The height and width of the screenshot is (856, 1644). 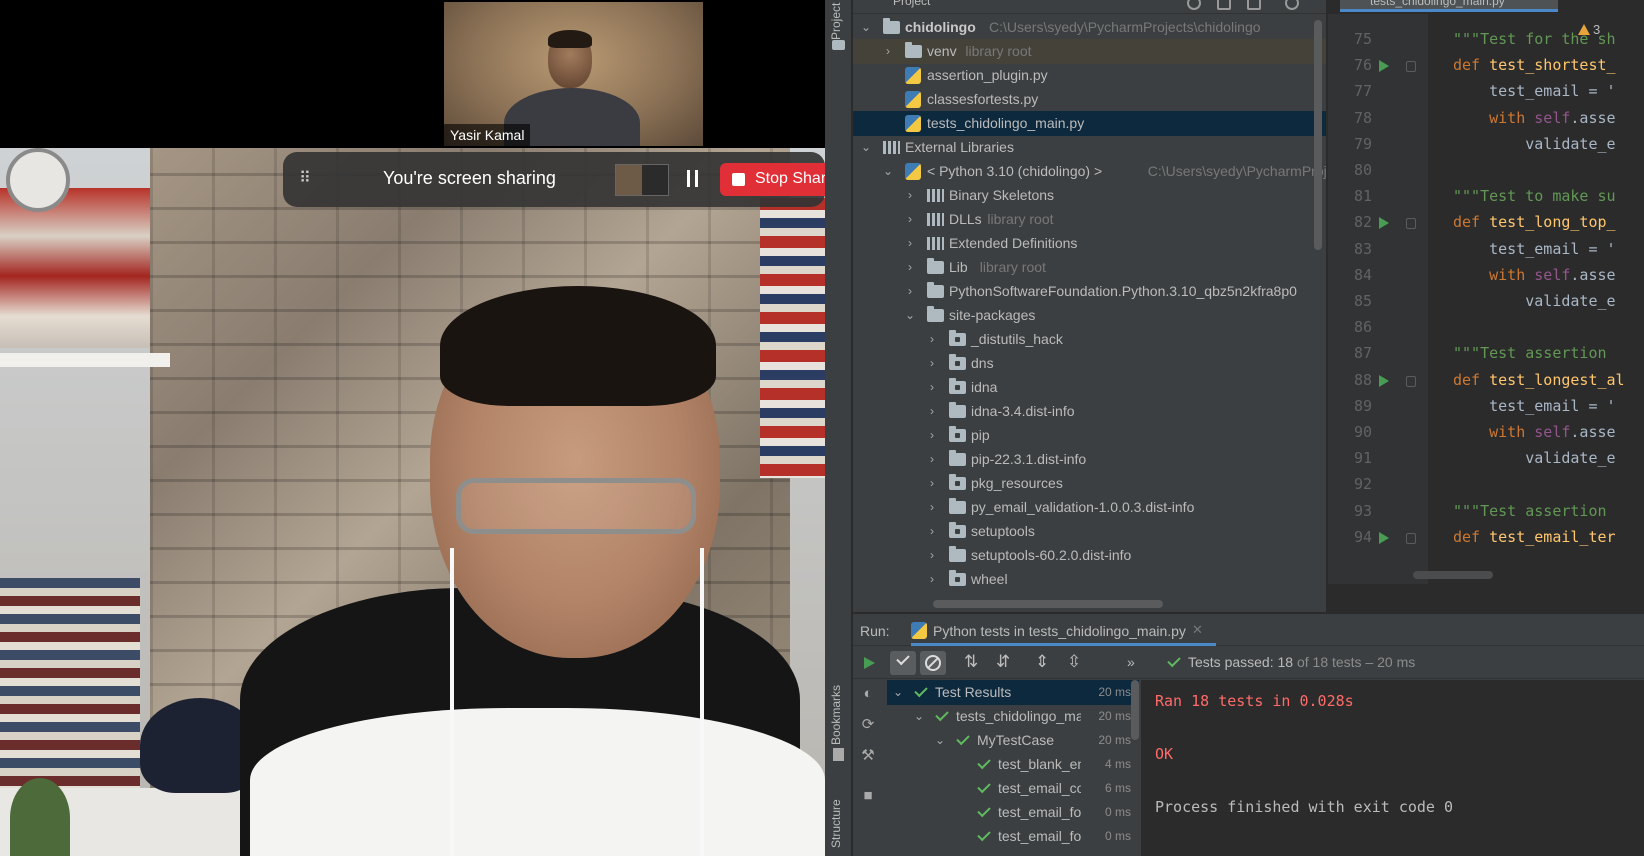 What do you see at coordinates (1486, 145) in the screenshot?
I see `code-line: 79 validate_e` at bounding box center [1486, 145].